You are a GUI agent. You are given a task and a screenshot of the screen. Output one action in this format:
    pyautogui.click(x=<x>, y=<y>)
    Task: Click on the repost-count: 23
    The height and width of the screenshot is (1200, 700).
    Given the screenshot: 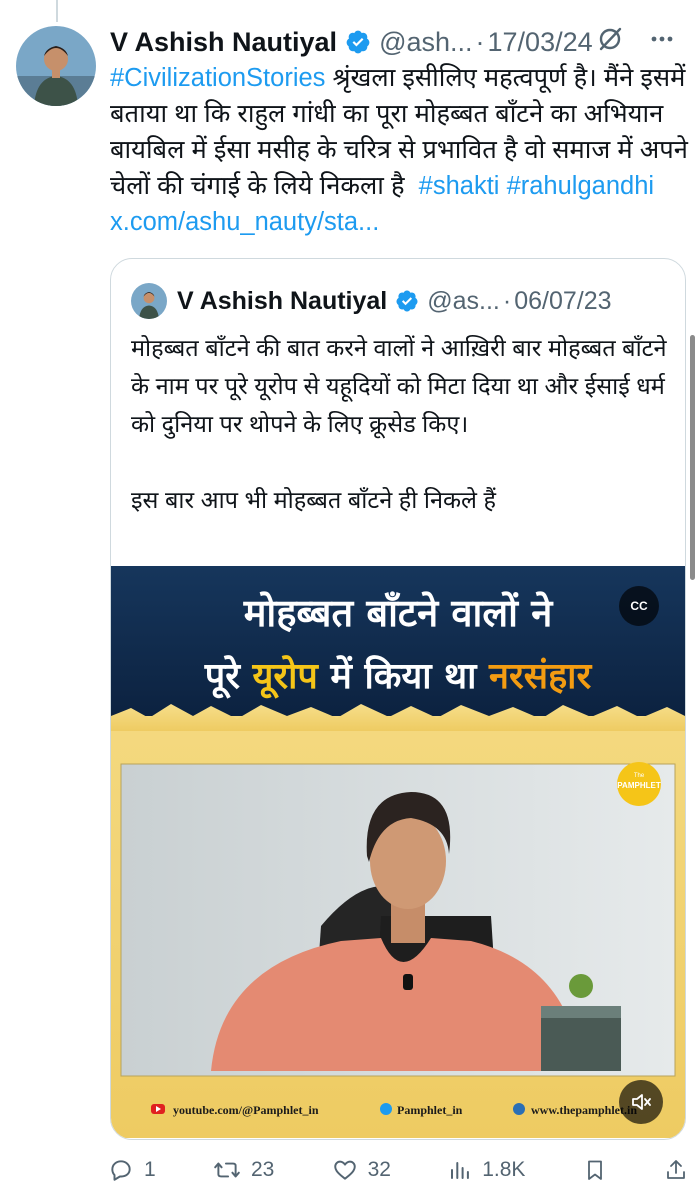 What is the action you would take?
    pyautogui.click(x=262, y=1169)
    